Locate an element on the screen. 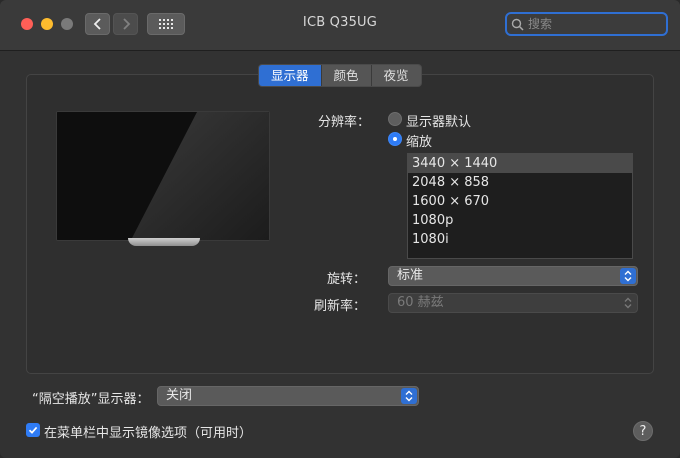 This screenshot has width=680, height=458. list-item: 1080i is located at coordinates (520, 239).